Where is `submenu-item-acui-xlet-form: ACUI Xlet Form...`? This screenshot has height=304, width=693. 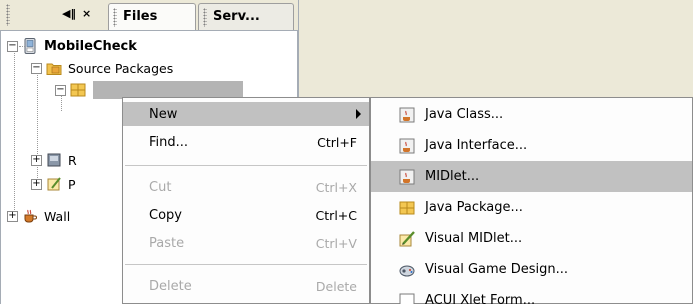 submenu-item-acui-xlet-form: ACUI Xlet Form... is located at coordinates (531, 294).